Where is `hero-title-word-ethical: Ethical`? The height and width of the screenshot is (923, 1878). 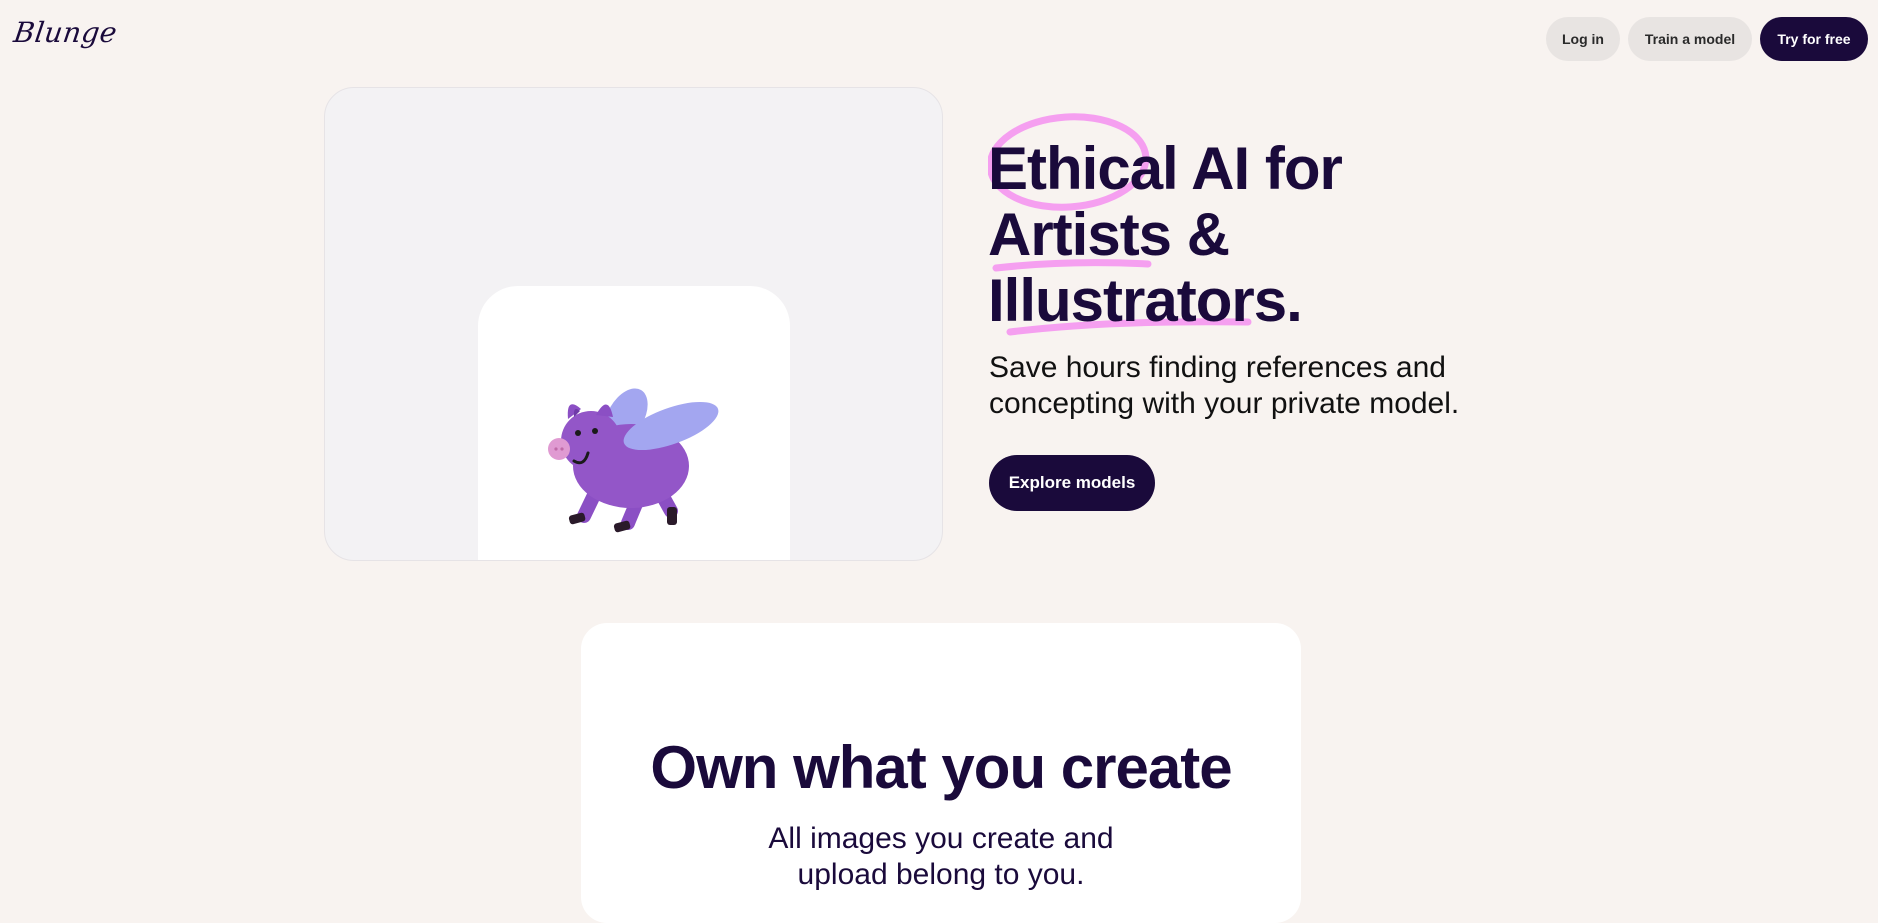
hero-title-word-ethical: Ethical is located at coordinates (1083, 168).